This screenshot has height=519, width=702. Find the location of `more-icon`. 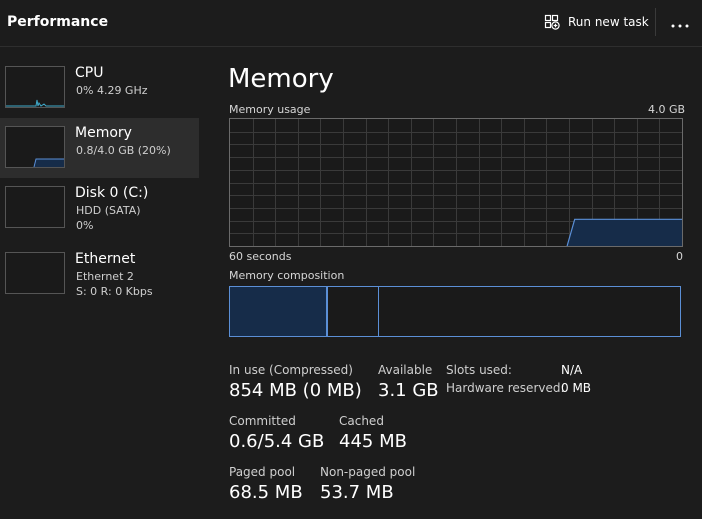

more-icon is located at coordinates (680, 22).